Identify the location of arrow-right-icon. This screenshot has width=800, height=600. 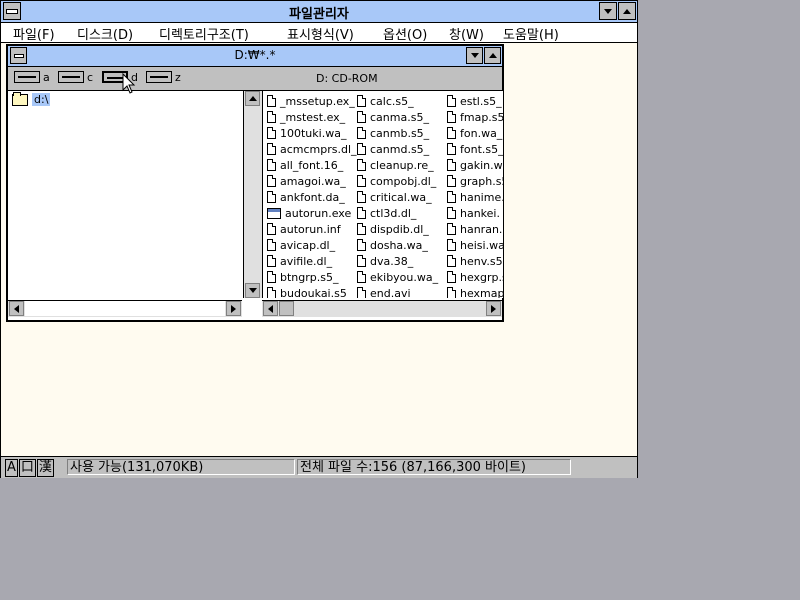
(493, 308).